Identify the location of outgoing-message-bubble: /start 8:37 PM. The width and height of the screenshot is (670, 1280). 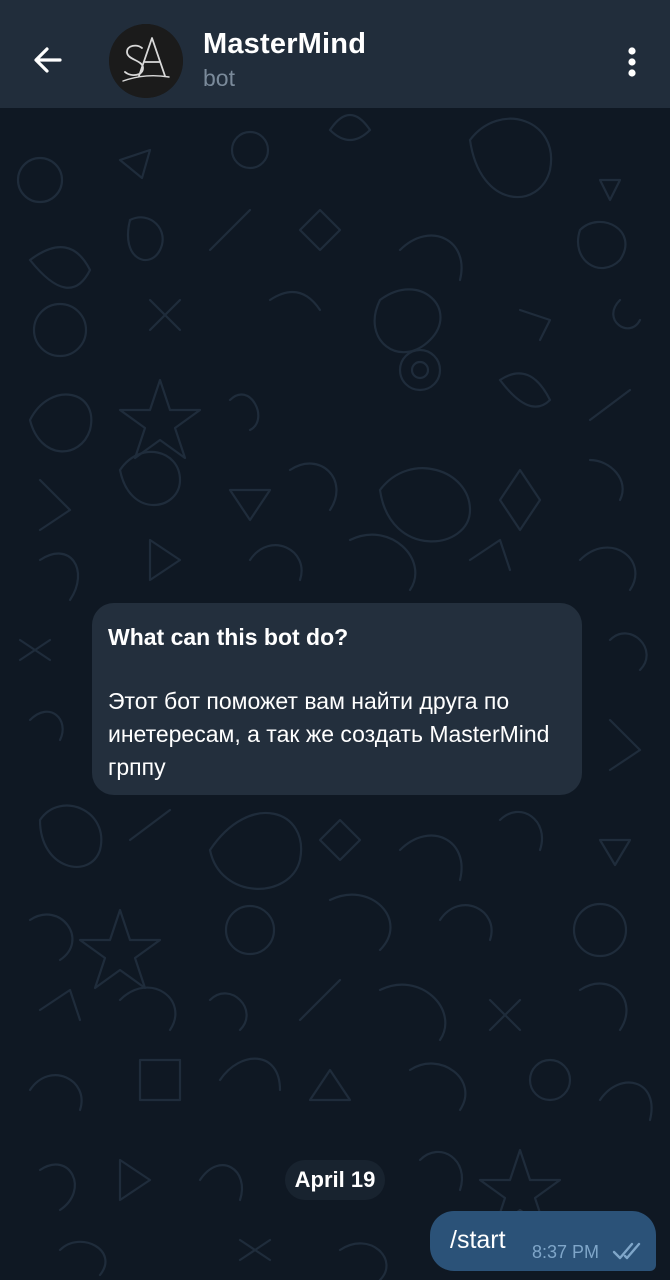
(543, 1241).